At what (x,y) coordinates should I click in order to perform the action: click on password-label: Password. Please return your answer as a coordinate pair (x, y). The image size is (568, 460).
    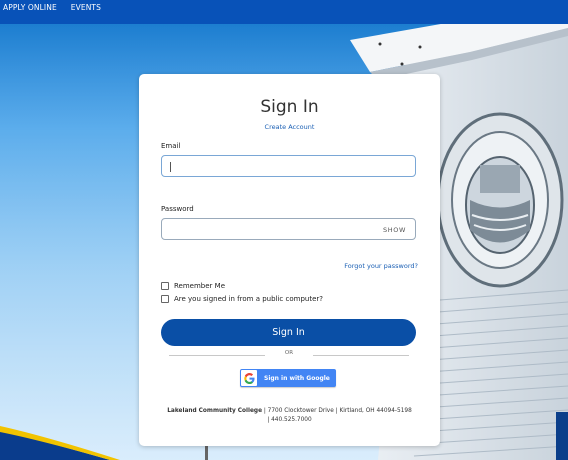
    Looking at the image, I should click on (177, 209).